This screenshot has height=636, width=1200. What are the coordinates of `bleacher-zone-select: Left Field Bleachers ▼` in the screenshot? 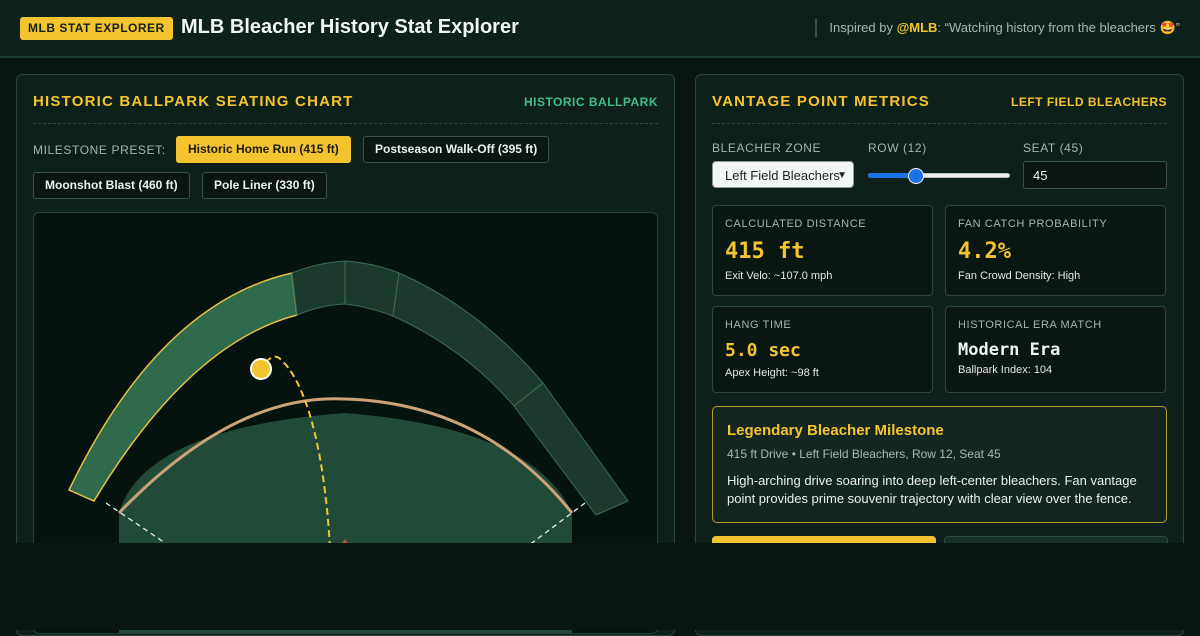 It's located at (783, 174).